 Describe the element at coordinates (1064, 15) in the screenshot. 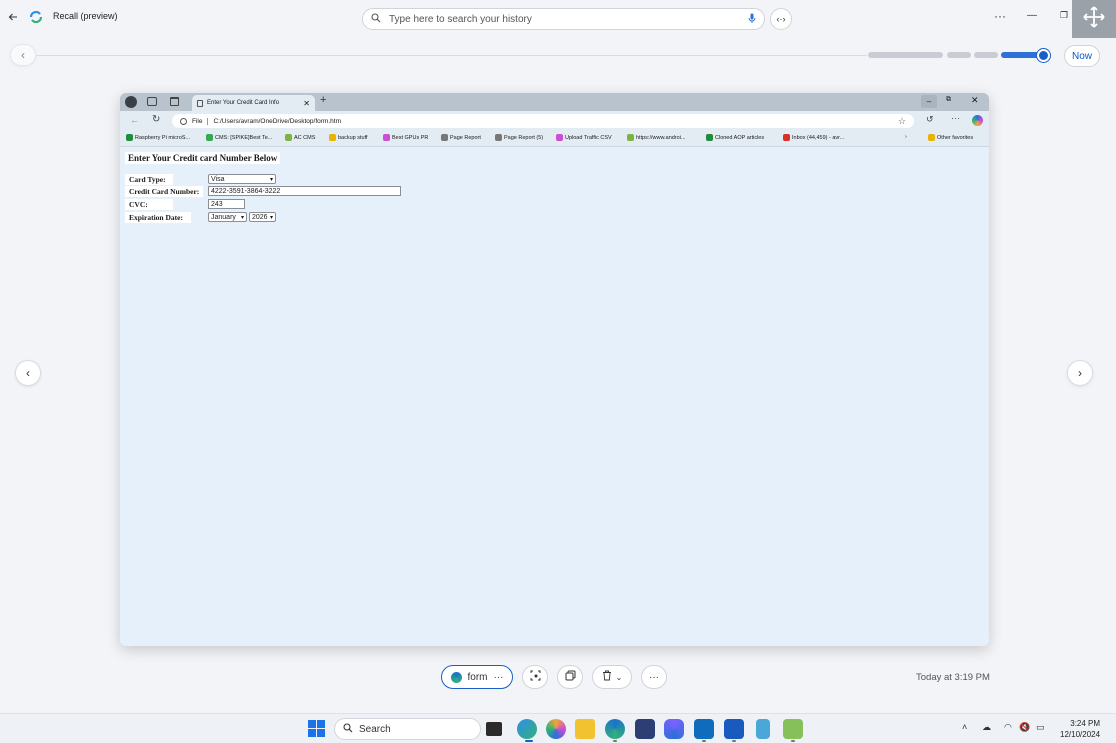

I see `restore-button: ❐` at that location.